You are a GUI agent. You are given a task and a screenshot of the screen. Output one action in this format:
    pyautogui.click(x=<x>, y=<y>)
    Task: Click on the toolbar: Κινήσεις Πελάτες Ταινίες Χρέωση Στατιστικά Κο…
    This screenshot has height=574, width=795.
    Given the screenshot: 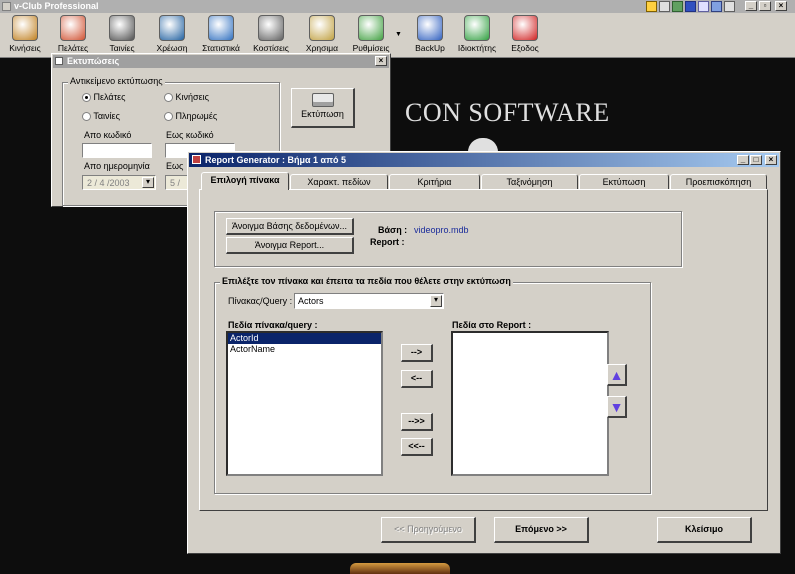 What is the action you would take?
    pyautogui.click(x=397, y=35)
    